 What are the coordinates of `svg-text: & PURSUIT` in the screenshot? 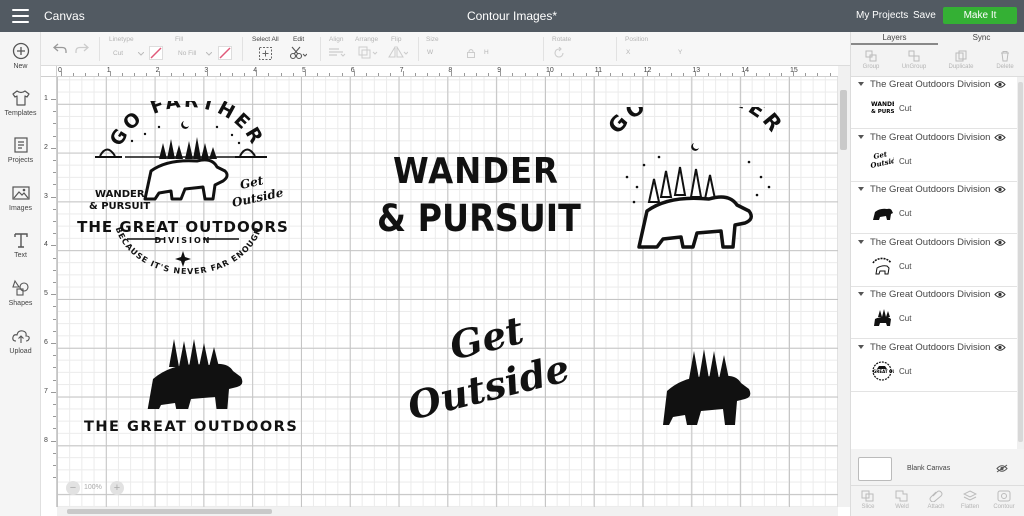 It's located at (882, 112).